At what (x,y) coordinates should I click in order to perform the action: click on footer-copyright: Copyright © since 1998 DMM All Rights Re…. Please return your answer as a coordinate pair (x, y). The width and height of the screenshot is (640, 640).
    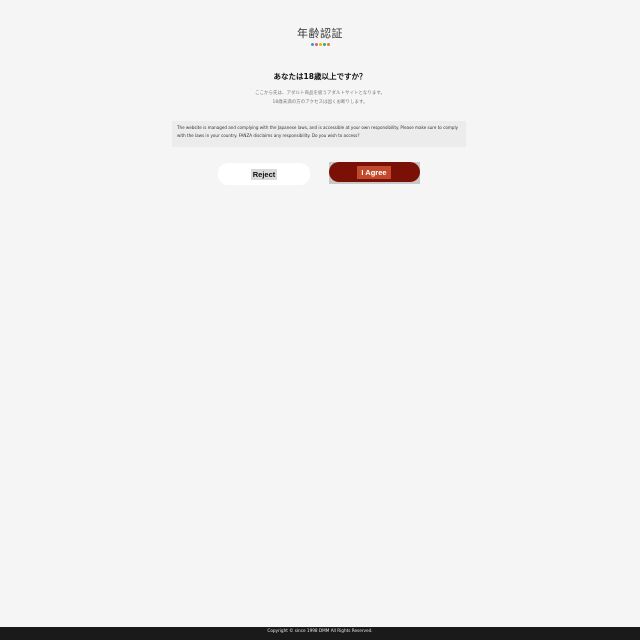
    Looking at the image, I should click on (320, 633).